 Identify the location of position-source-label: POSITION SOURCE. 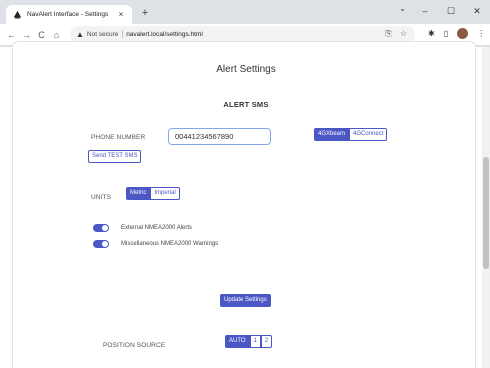
(134, 345).